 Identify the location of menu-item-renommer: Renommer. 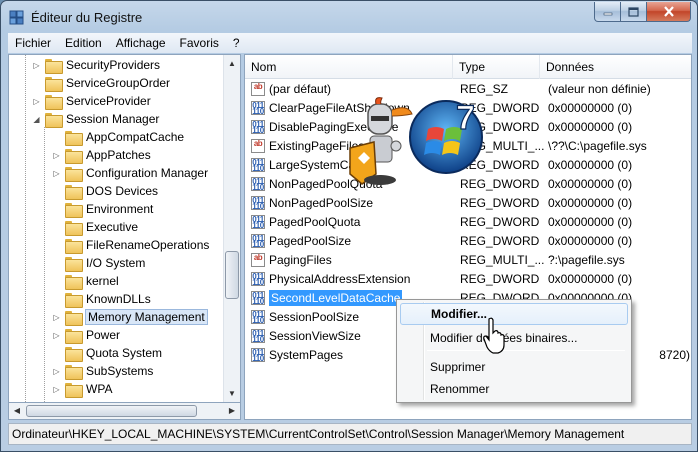
(514, 389).